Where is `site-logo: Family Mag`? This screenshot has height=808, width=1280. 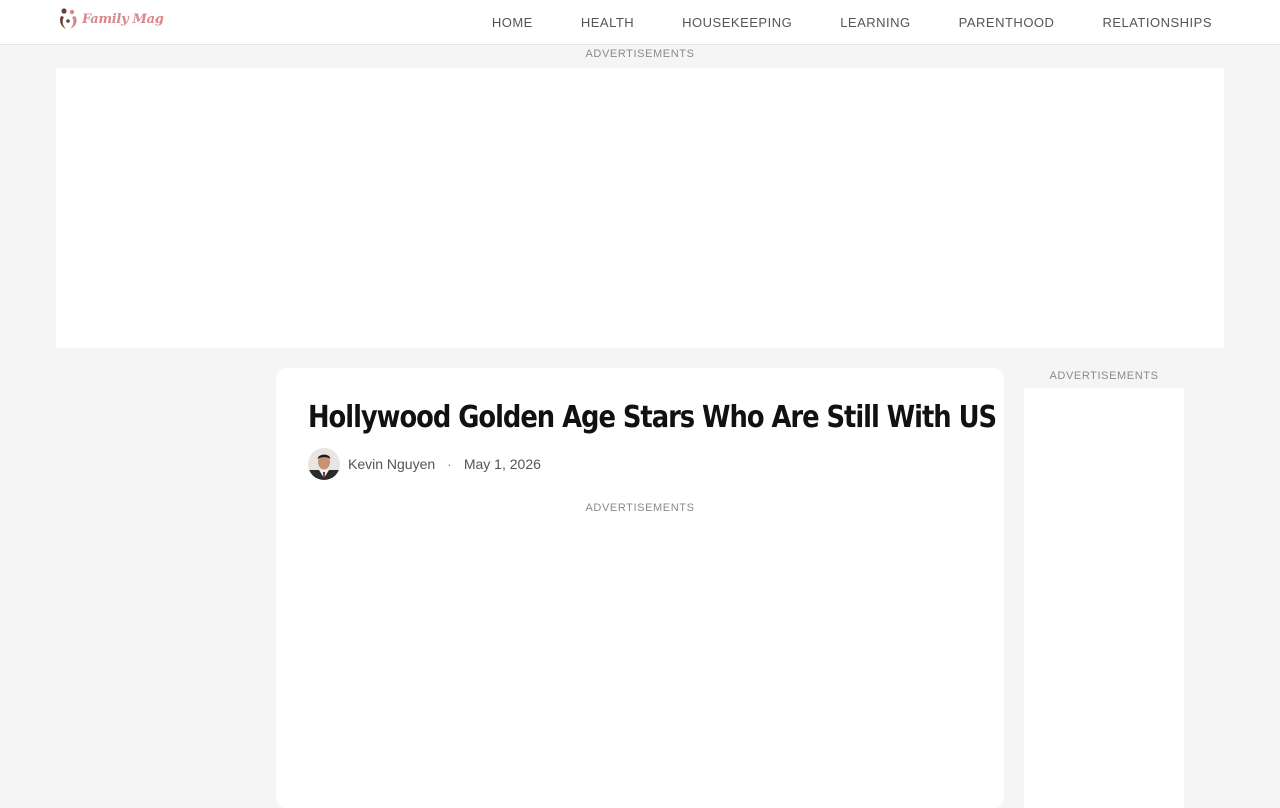 site-logo: Family Mag is located at coordinates (111, 19).